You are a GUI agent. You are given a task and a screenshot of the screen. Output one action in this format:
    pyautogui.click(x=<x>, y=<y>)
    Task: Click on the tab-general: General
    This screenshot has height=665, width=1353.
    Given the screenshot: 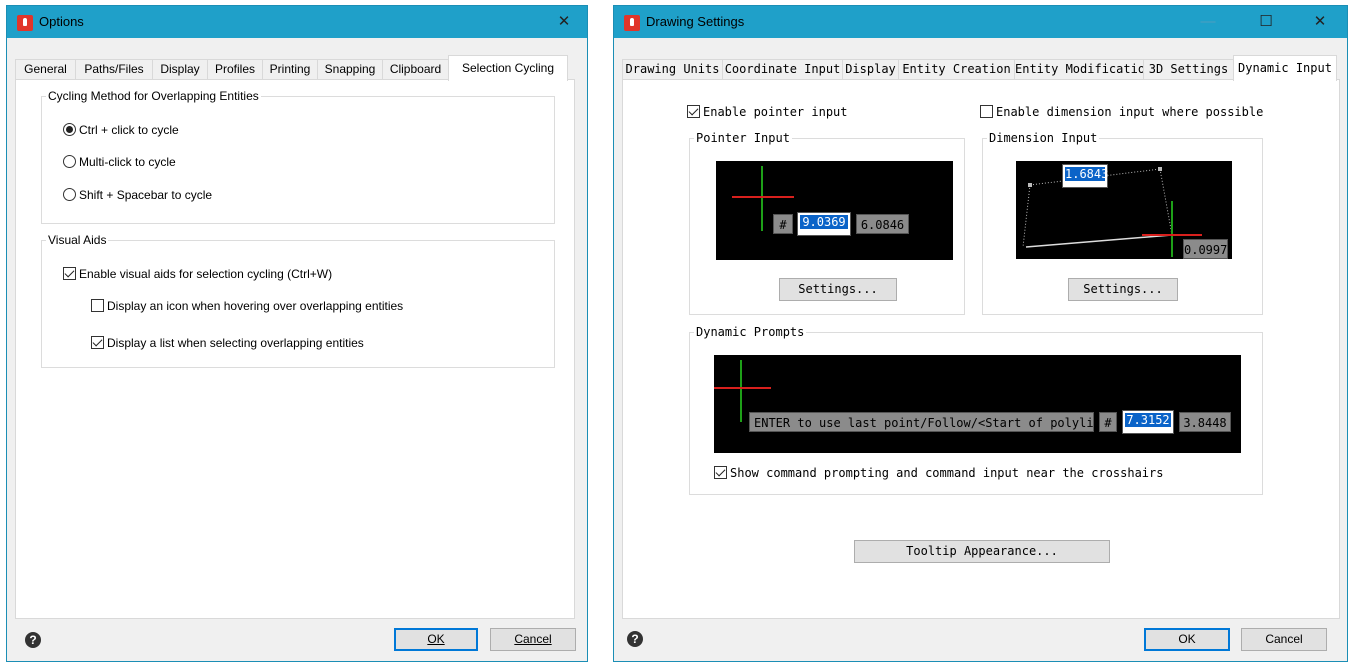 What is the action you would take?
    pyautogui.click(x=45, y=69)
    